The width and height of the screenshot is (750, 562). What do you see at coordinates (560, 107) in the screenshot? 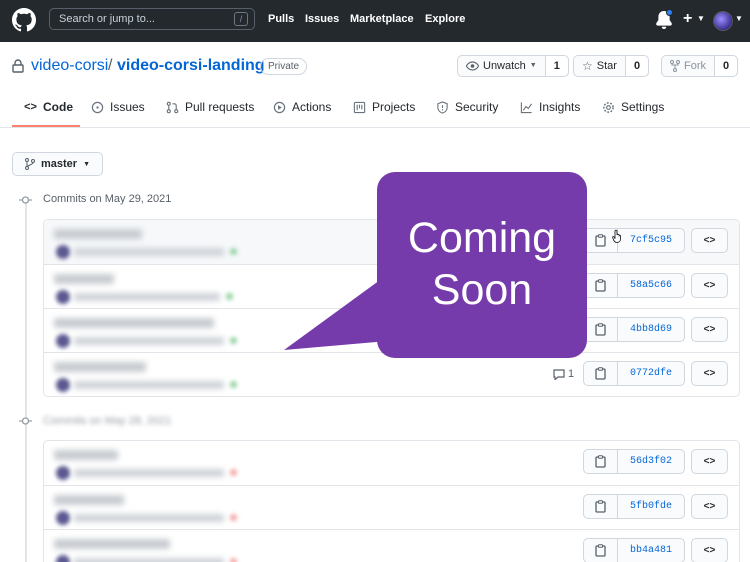
I see `tab-insights-label: Insights` at bounding box center [560, 107].